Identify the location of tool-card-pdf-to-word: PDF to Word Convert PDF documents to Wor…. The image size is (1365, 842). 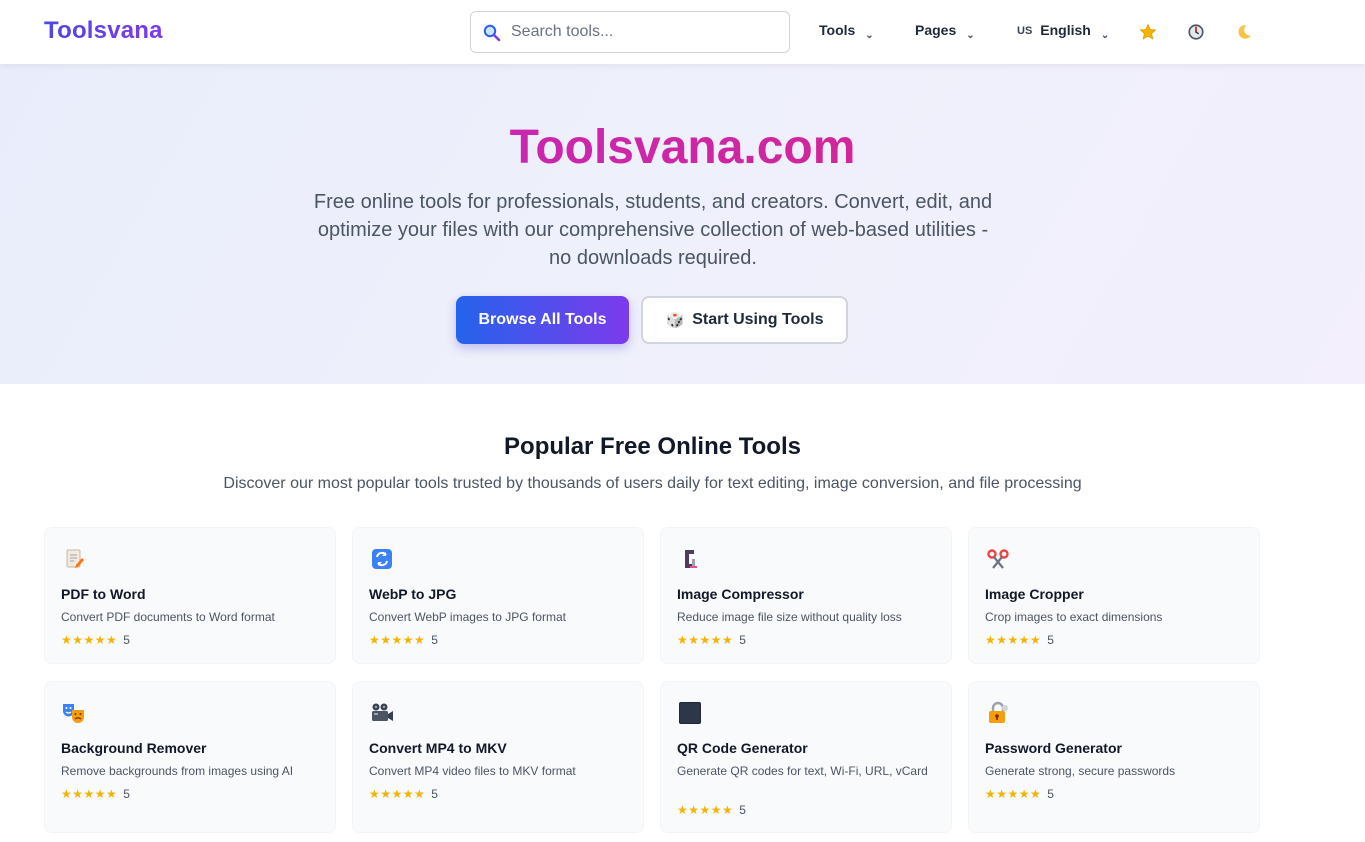
(190, 595).